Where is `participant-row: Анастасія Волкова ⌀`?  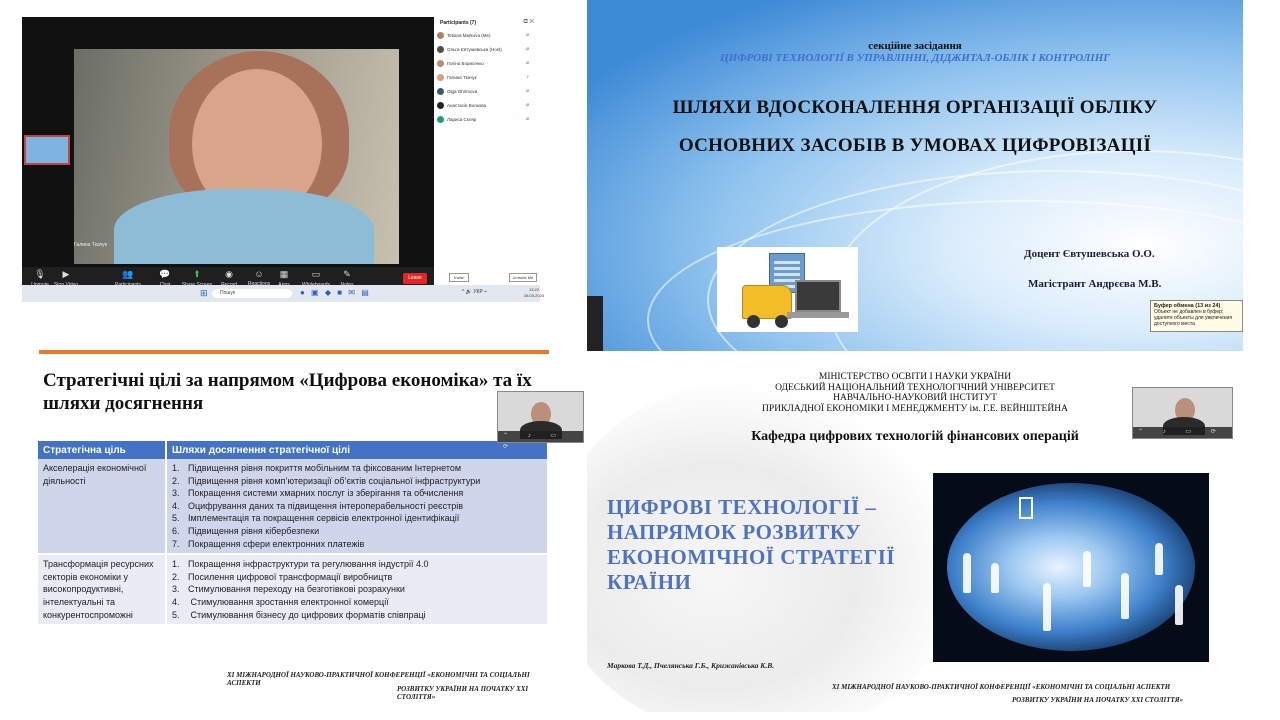 participant-row: Анастасія Волкова ⌀ is located at coordinates (487, 106).